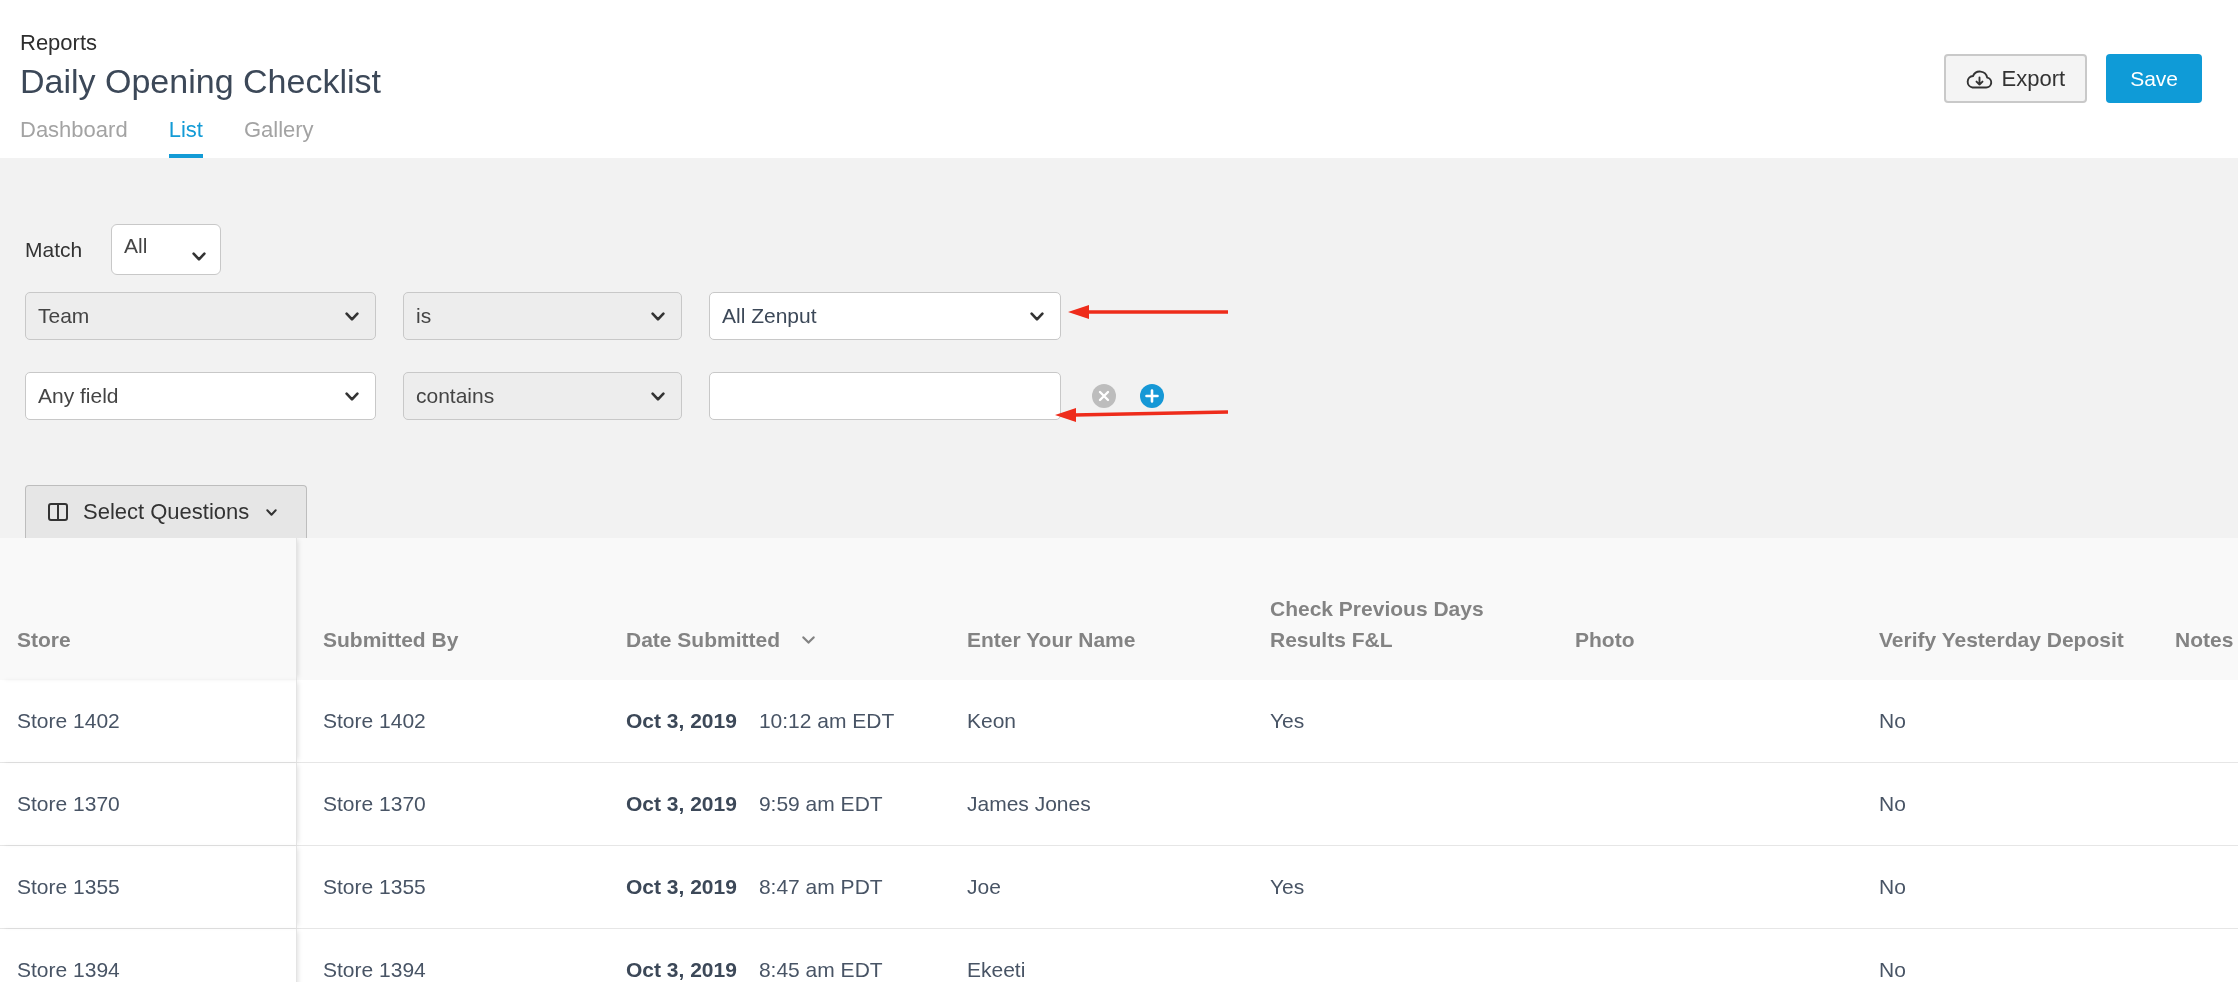 This screenshot has height=982, width=2238. Describe the element at coordinates (703, 639) in the screenshot. I see `column-header: Date Submitted` at that location.